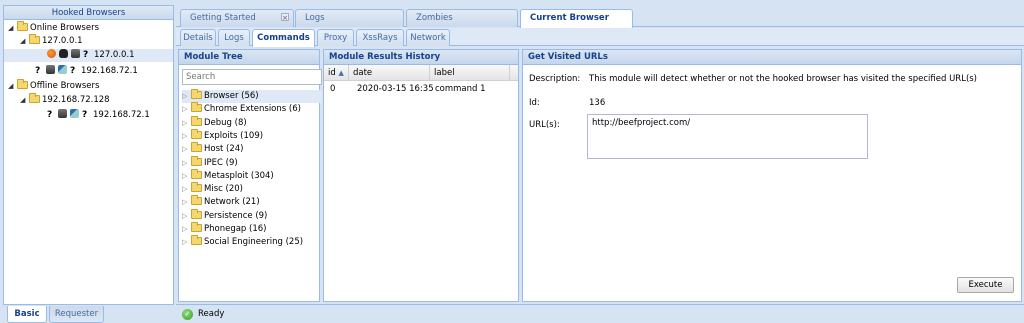 Image resolution: width=1024 pixels, height=323 pixels. What do you see at coordinates (64, 28) in the screenshot?
I see `online-browsers-label: Online Browsers` at bounding box center [64, 28].